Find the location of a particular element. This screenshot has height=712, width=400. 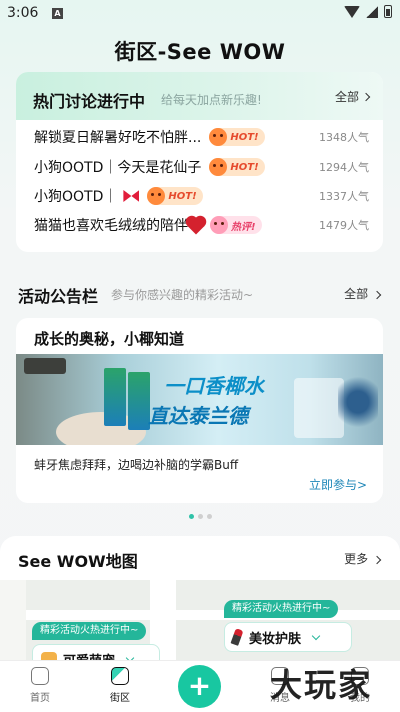

map-more-link: 更多 is located at coordinates (363, 558).